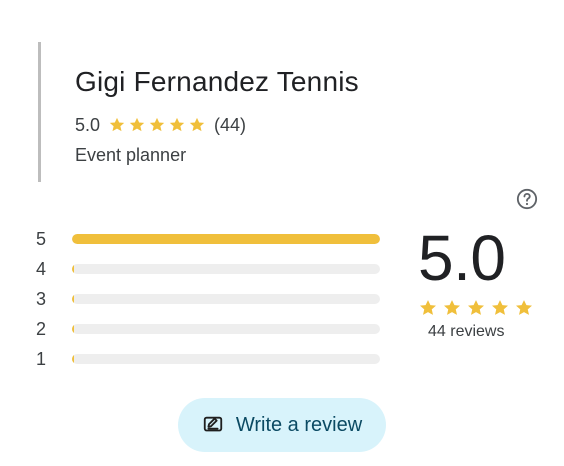 This screenshot has width=564, height=466. What do you see at coordinates (466, 331) in the screenshot?
I see `review-count: 44 reviews` at bounding box center [466, 331].